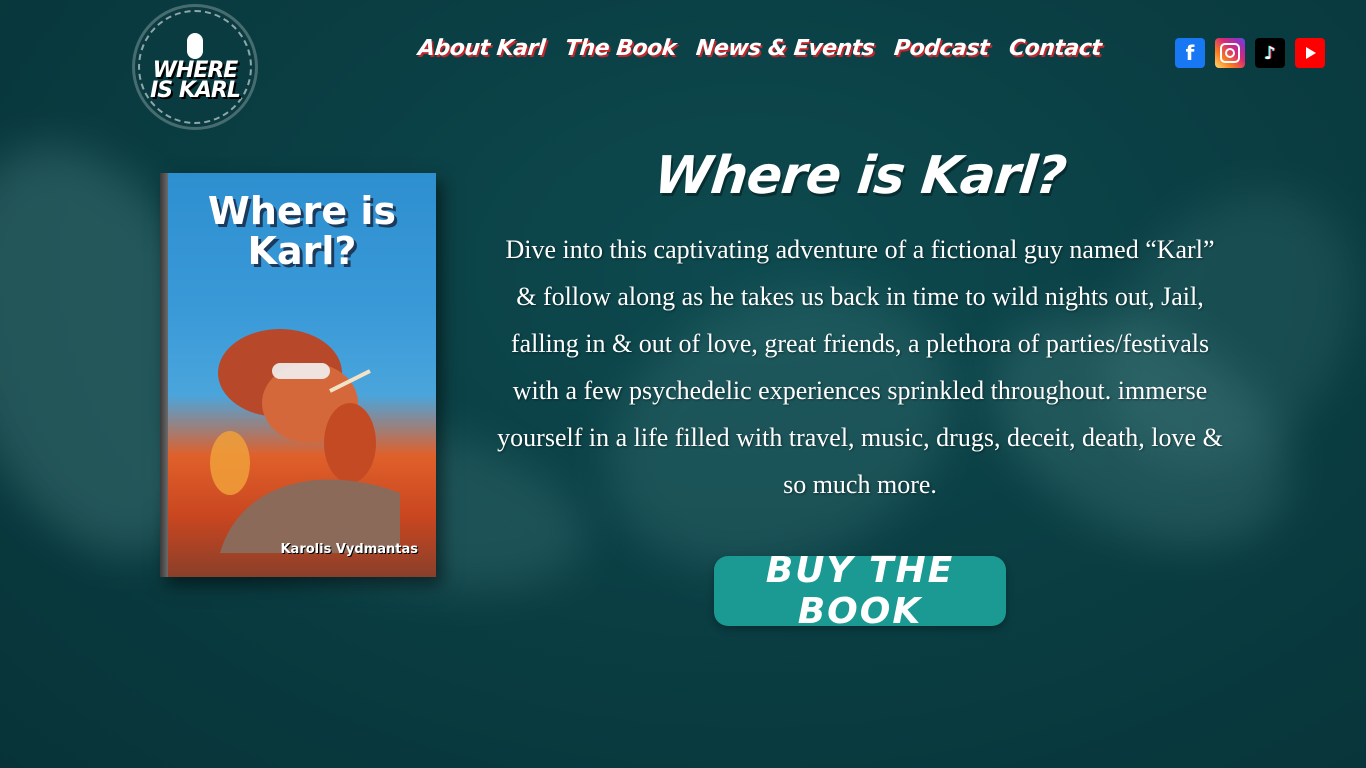 Image resolution: width=1366 pixels, height=768 pixels. What do you see at coordinates (349, 549) in the screenshot?
I see `book-cover-author: Karolis Vydmantas` at bounding box center [349, 549].